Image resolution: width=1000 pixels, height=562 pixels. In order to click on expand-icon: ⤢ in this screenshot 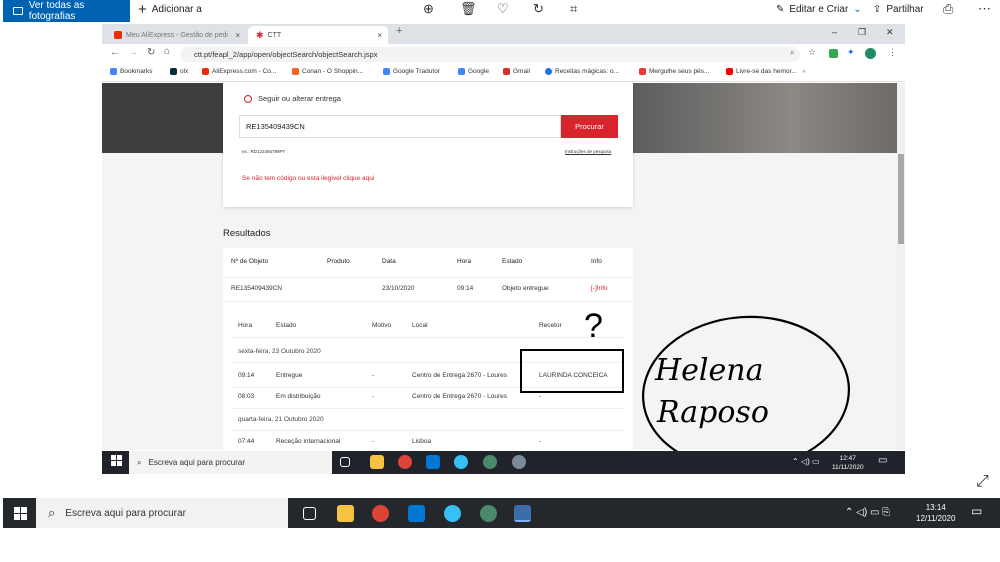, I will do `click(982, 482)`.